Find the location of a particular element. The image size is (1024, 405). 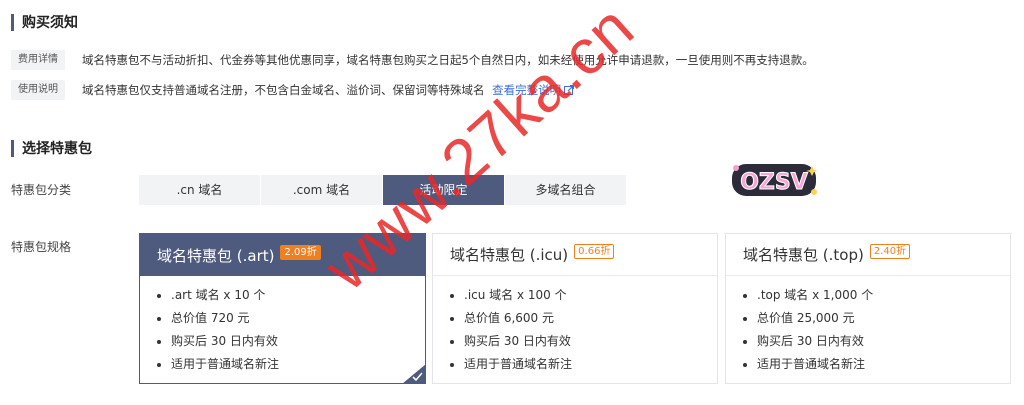

usage-notes-text: 域名特惠包仅支持普通域名注册，不包含白金域名、溢价词、保留词等特殊域名 is located at coordinates (283, 90).